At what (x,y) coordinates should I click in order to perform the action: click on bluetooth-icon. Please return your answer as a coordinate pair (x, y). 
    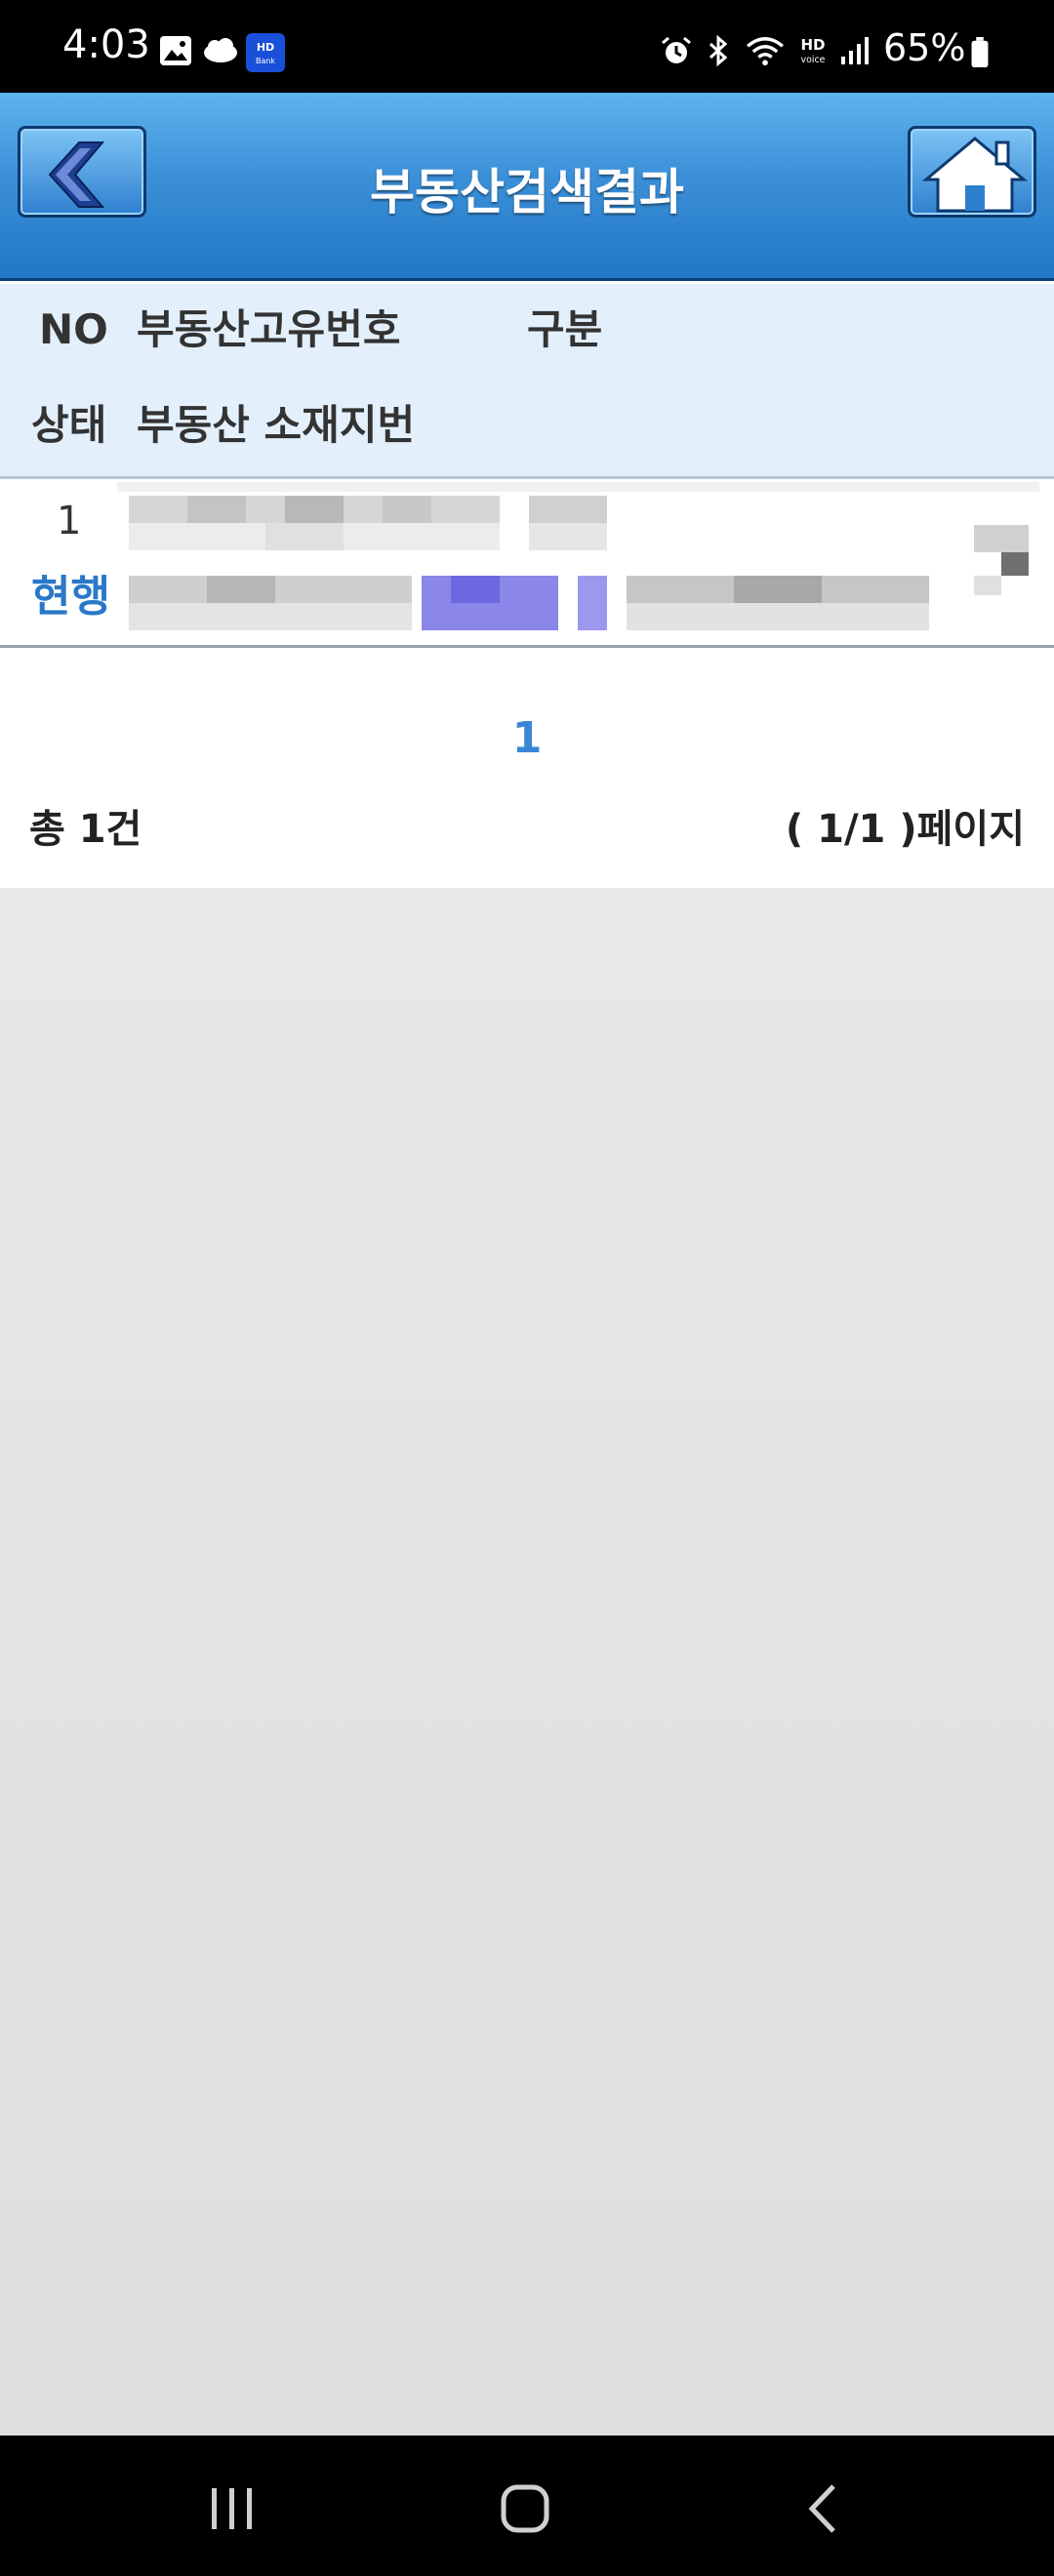
    Looking at the image, I should click on (719, 50).